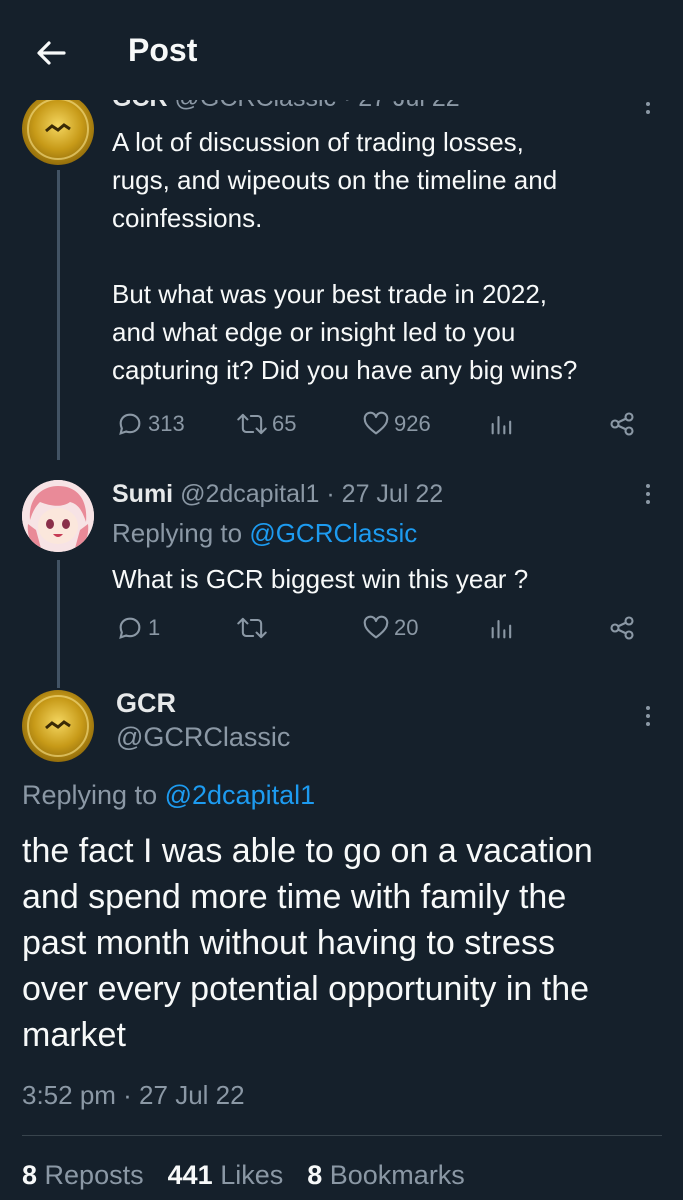  I want to click on replying-to-link: @2dcapital1, so click(240, 795).